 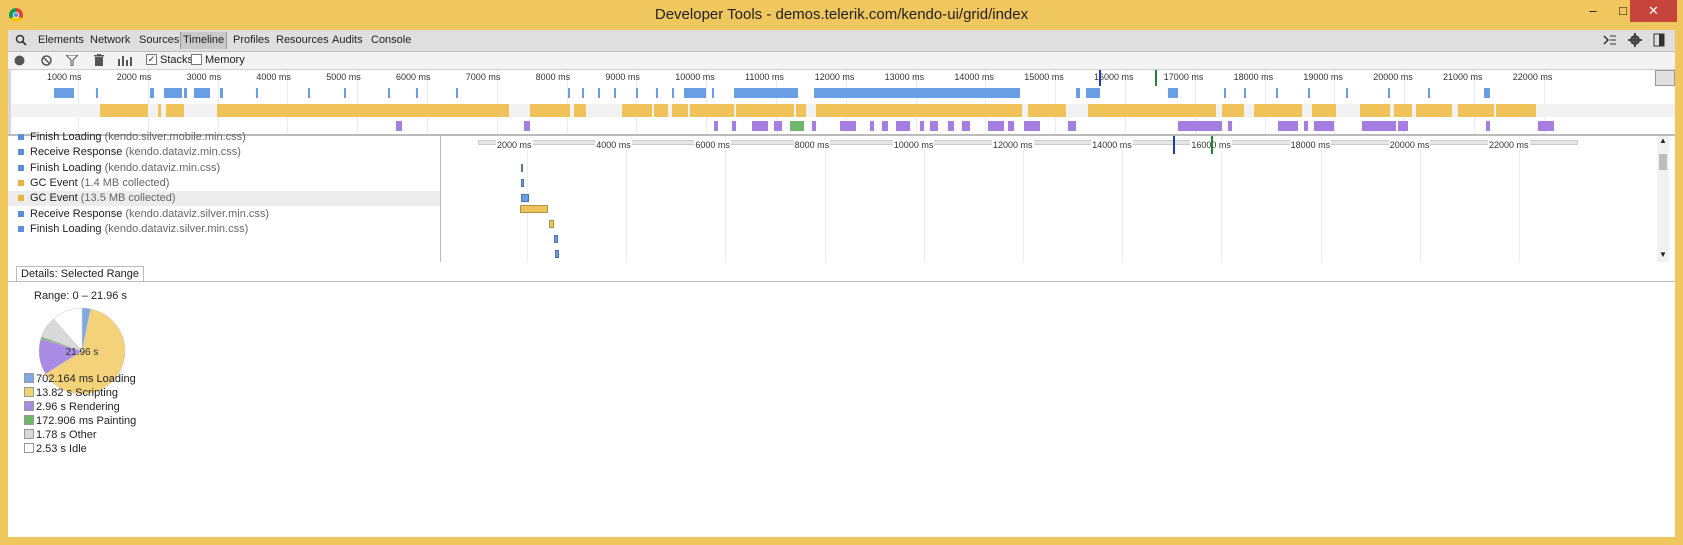 What do you see at coordinates (72, 60) in the screenshot?
I see `filter-icon` at bounding box center [72, 60].